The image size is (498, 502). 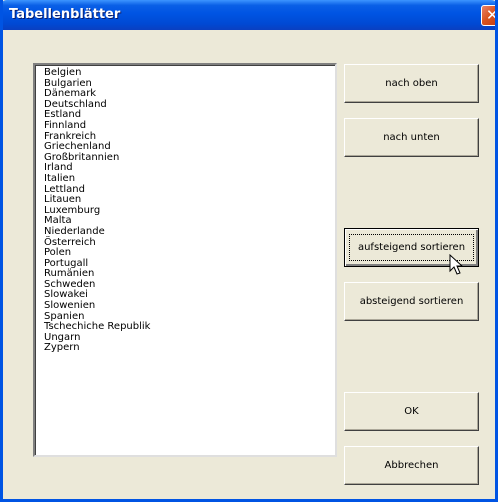 I want to click on ok-button: OK, so click(x=411, y=411).